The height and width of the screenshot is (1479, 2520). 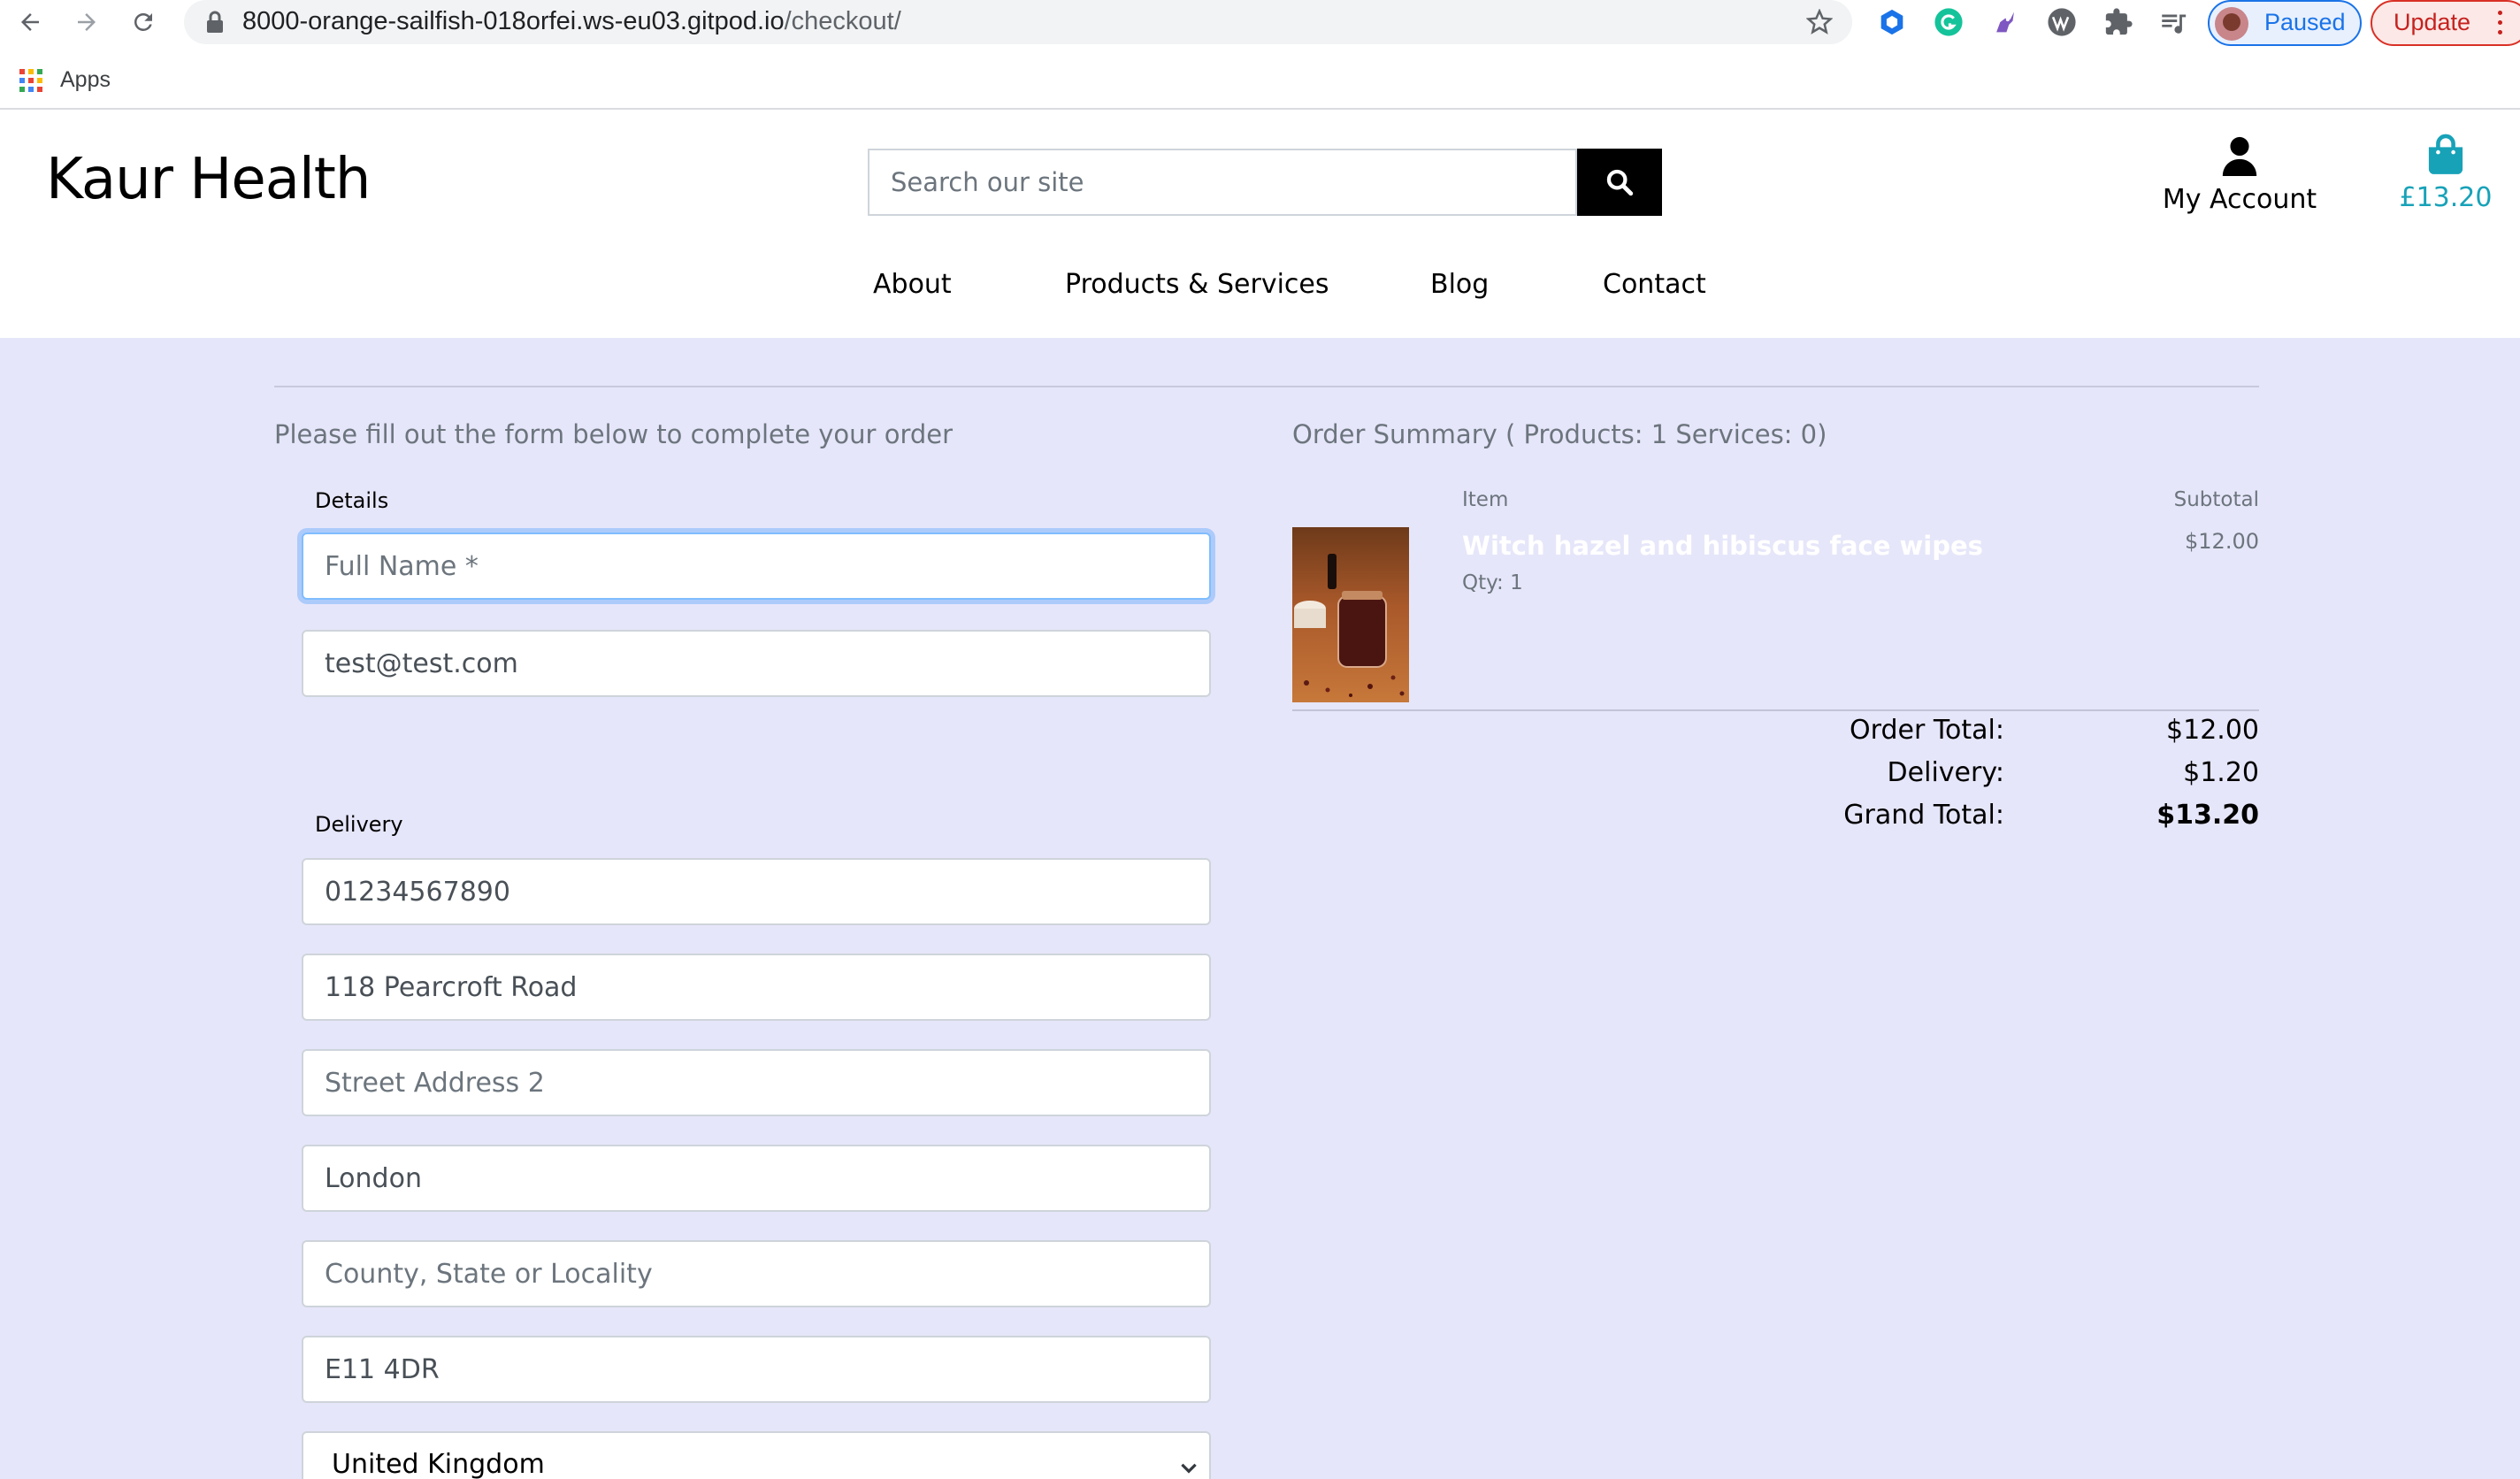 I want to click on phone-field, so click(x=756, y=892).